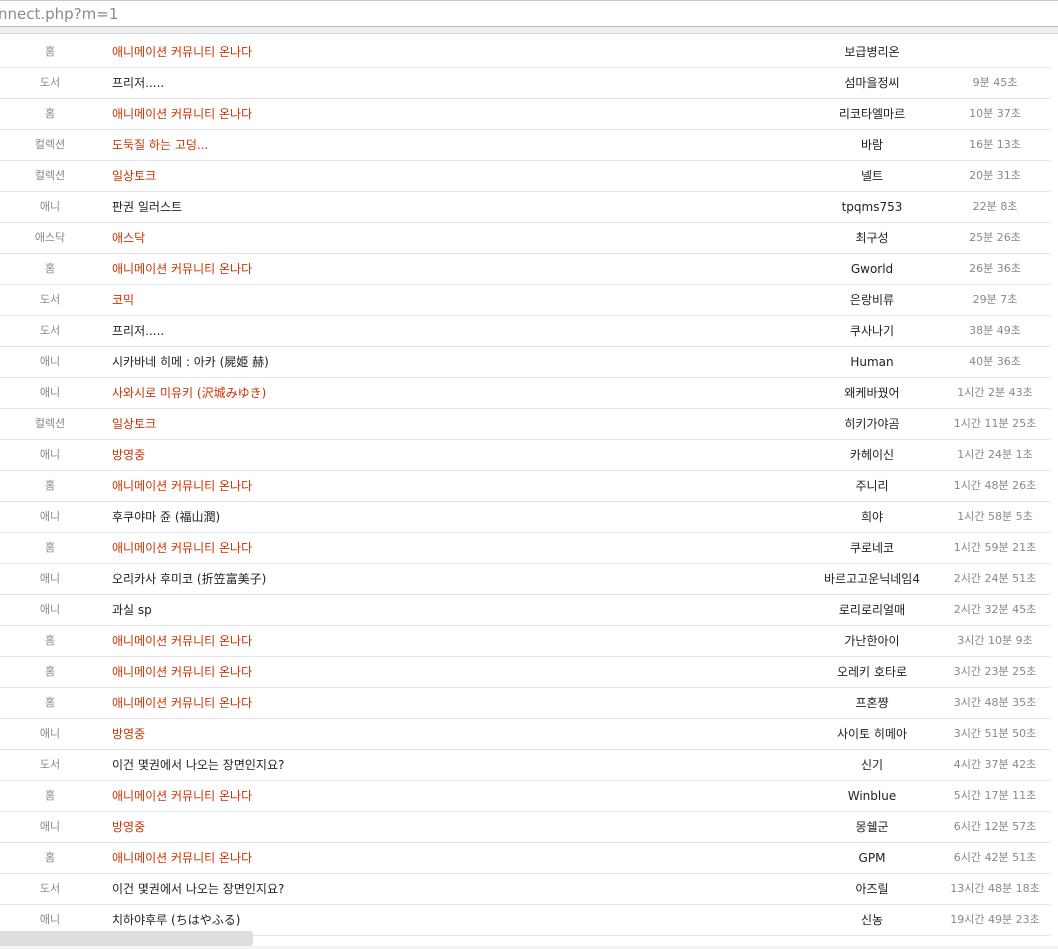 This screenshot has width=1058, height=949. Describe the element at coordinates (529, 13) in the screenshot. I see `address-bar: nnect.php?m=1` at that location.